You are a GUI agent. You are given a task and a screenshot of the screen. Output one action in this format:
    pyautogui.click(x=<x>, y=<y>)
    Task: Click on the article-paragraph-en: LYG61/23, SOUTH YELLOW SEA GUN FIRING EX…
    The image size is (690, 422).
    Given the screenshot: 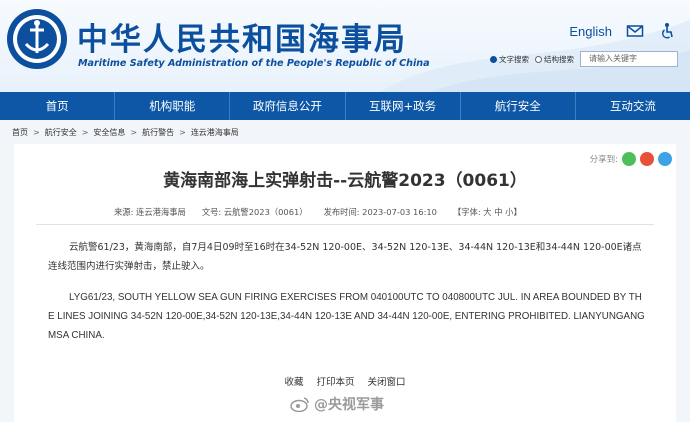 What is the action you would take?
    pyautogui.click(x=346, y=316)
    